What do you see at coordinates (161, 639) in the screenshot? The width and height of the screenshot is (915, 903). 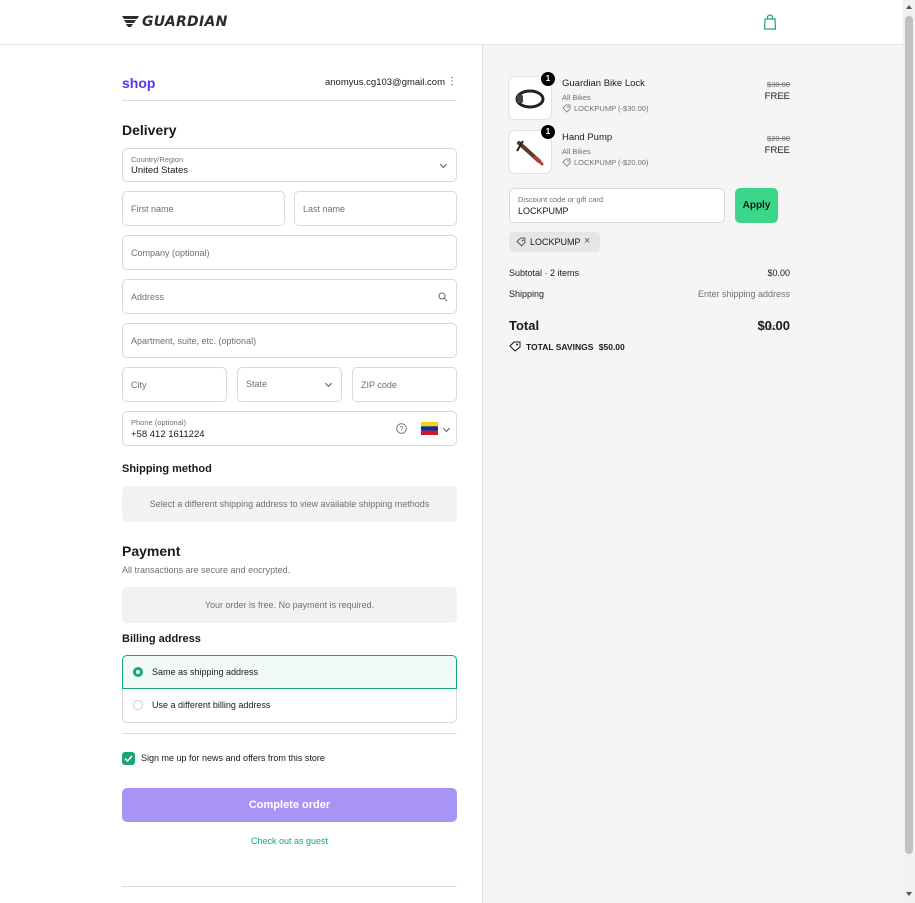 I see `billing-title: Billing address` at bounding box center [161, 639].